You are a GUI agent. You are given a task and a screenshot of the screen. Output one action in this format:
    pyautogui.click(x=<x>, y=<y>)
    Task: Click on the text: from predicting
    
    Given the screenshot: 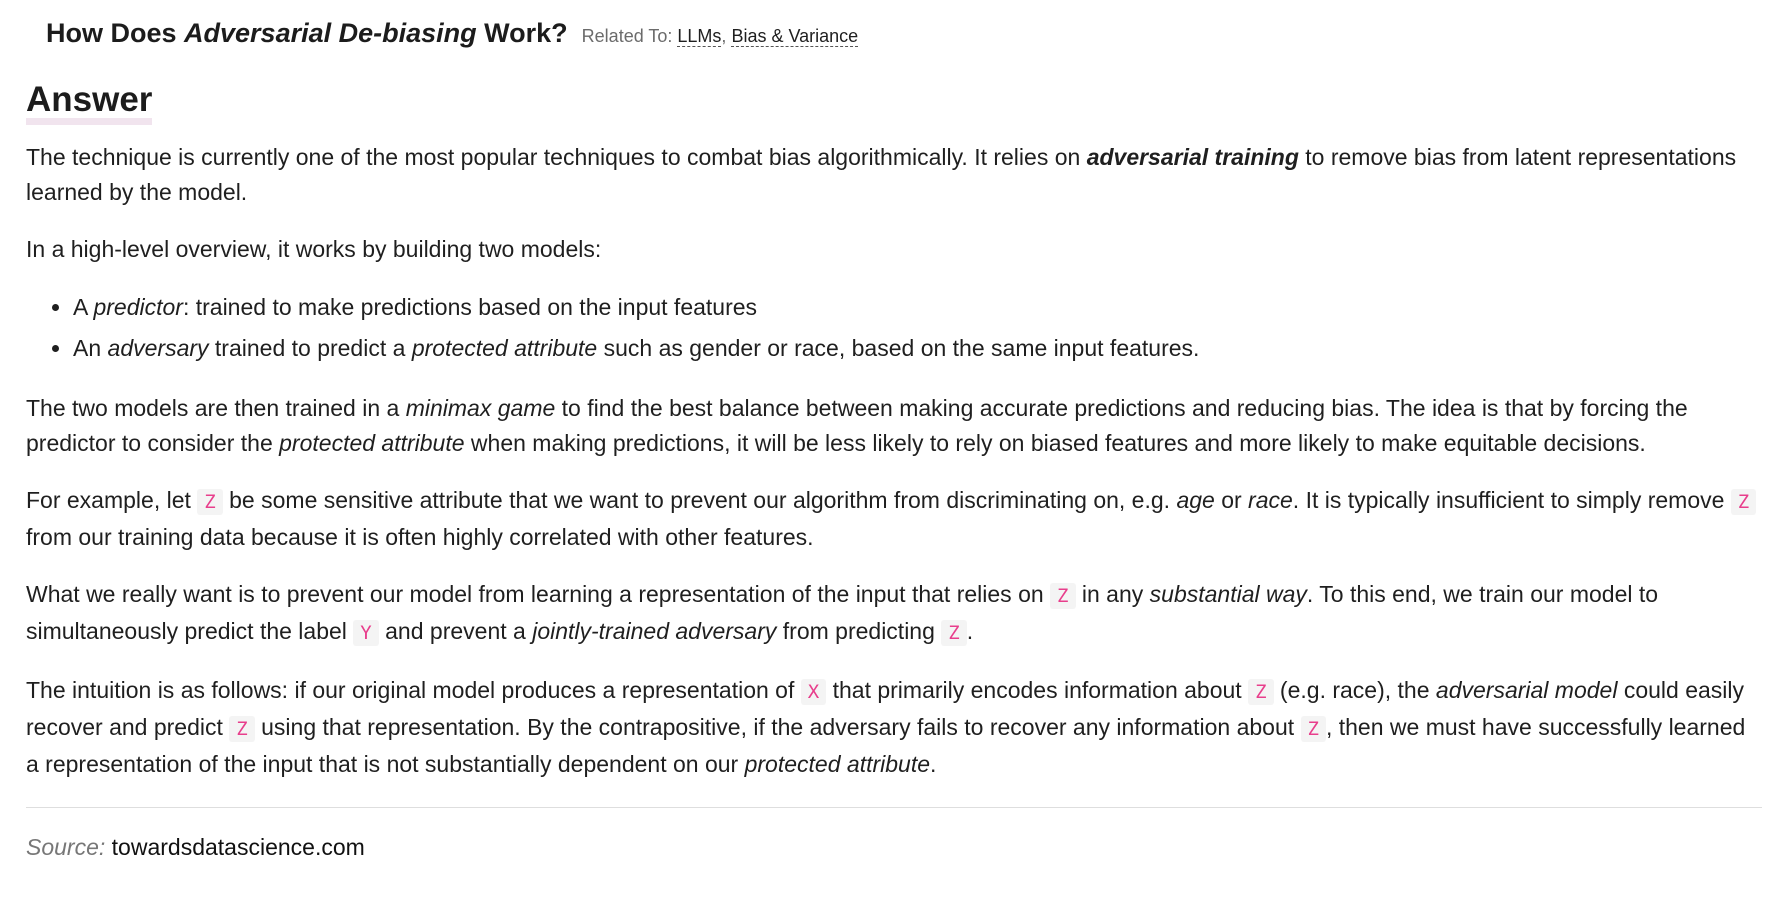 What is the action you would take?
    pyautogui.click(x=859, y=631)
    